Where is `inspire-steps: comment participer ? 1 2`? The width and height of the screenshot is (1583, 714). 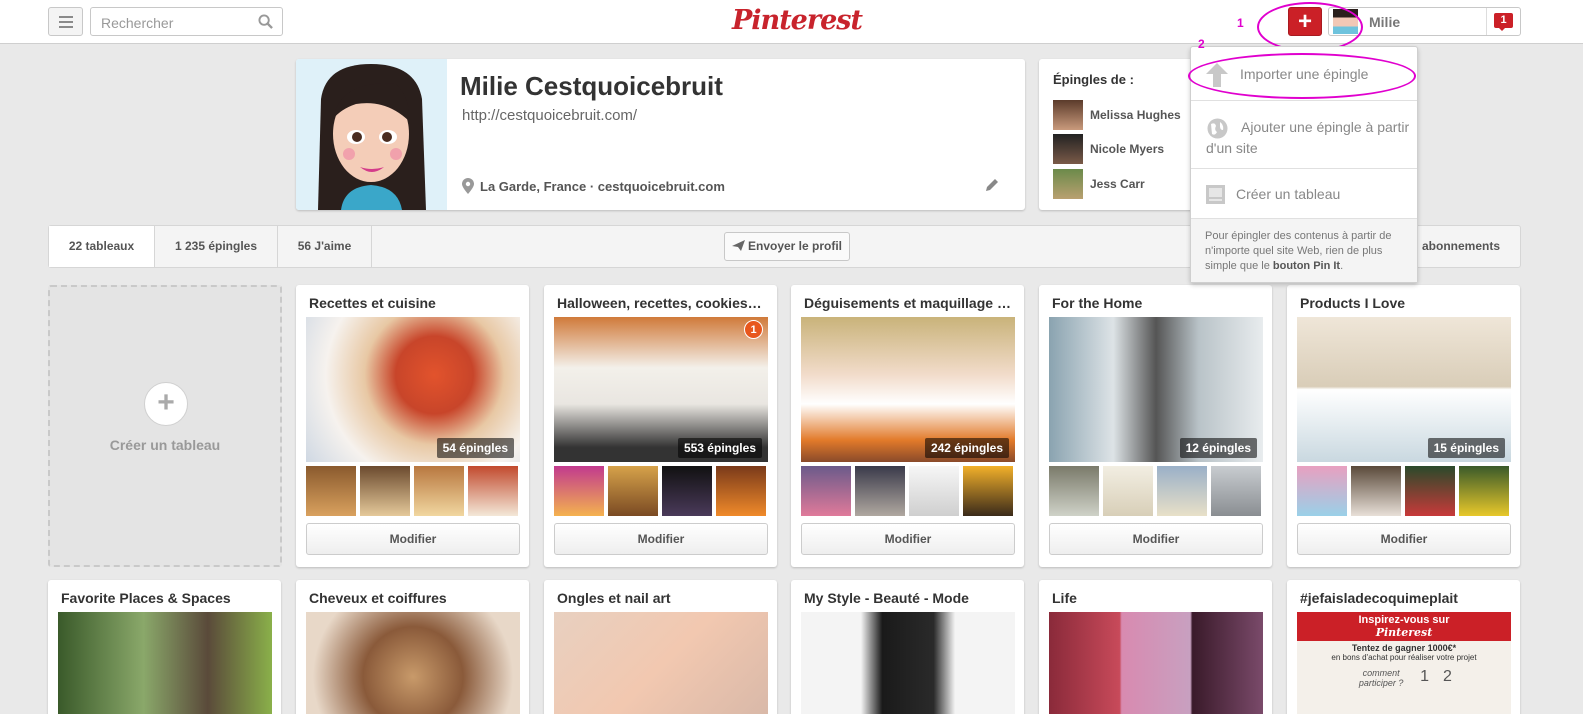
inspire-steps: comment participer ? 1 2 is located at coordinates (1404, 678).